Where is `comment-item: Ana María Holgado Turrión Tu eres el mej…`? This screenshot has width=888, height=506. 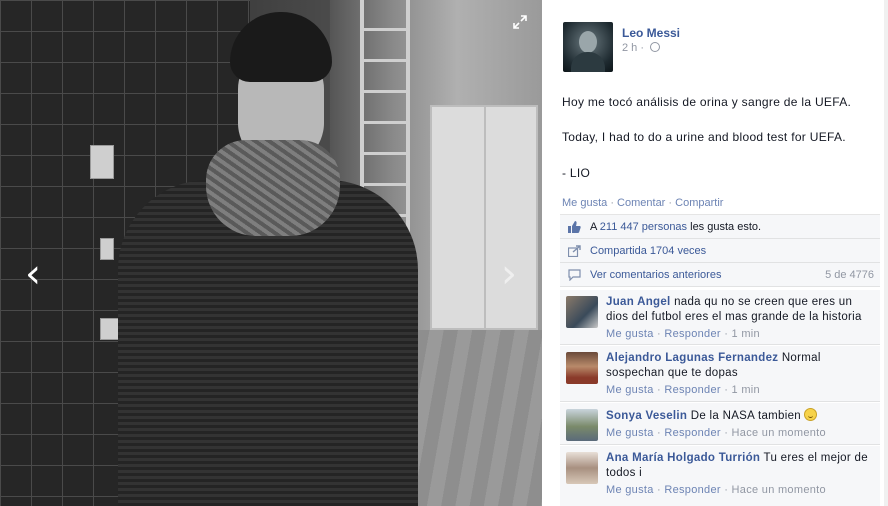 comment-item: Ana María Holgado Turrión Tu eres el mej… is located at coordinates (720, 476).